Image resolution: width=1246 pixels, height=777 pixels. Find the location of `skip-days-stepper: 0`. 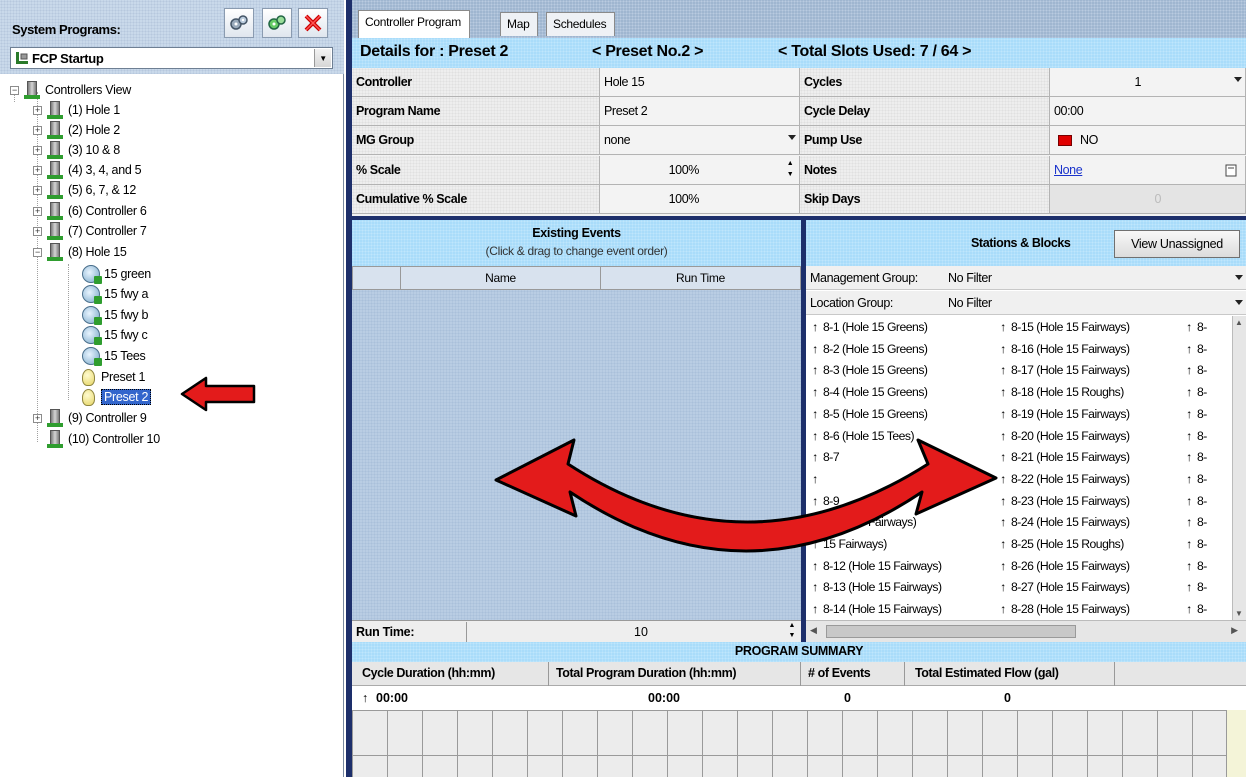

skip-days-stepper: 0 is located at coordinates (1148, 199).